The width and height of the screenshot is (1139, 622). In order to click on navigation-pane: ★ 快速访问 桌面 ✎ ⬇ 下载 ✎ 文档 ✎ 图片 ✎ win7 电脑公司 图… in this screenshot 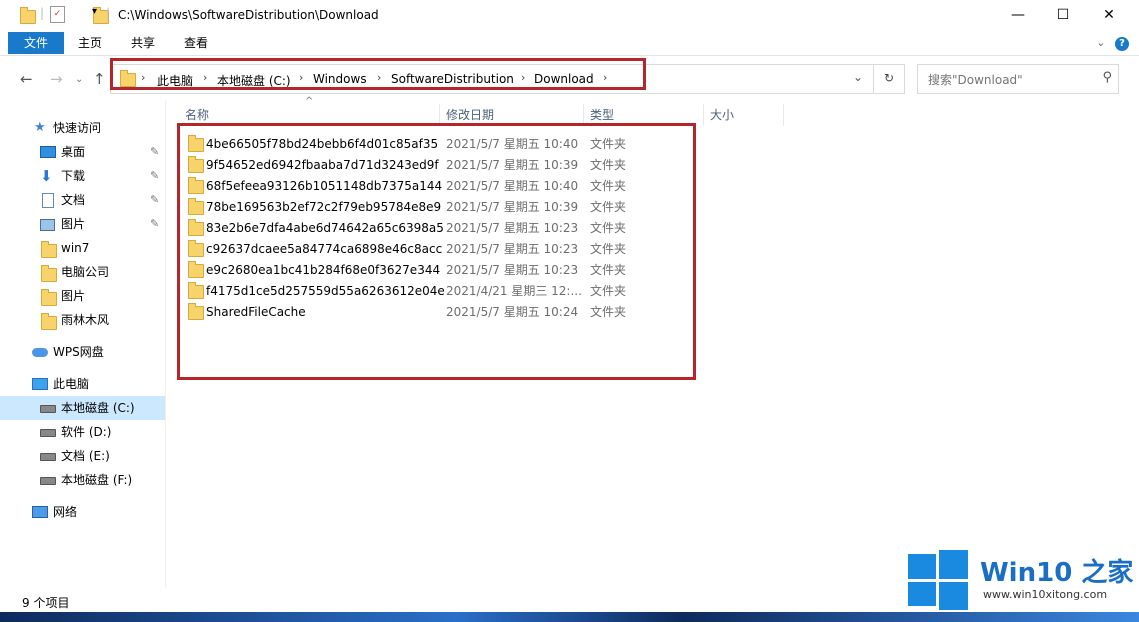, I will do `click(83, 344)`.